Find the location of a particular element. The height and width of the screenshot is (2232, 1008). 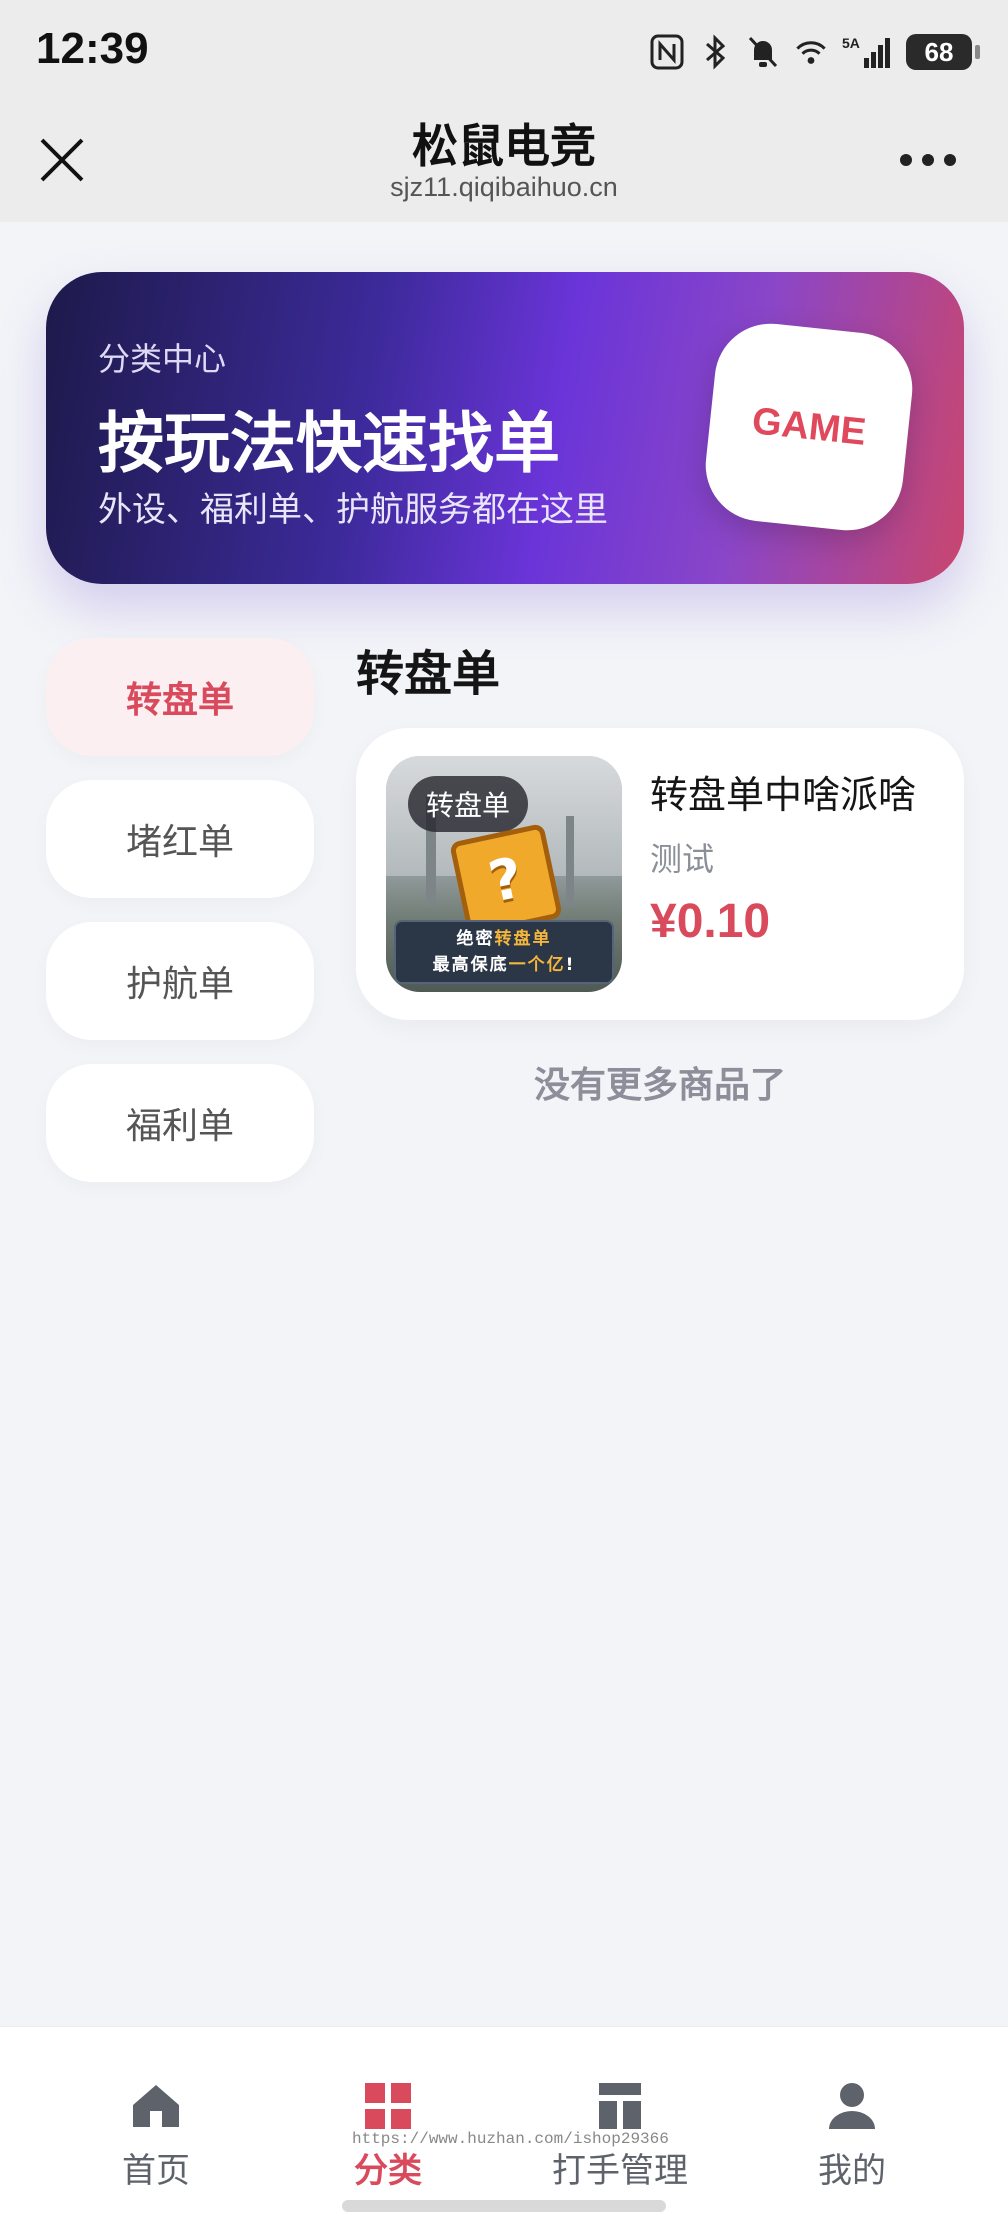

status-time: 12:39 is located at coordinates (92, 48).